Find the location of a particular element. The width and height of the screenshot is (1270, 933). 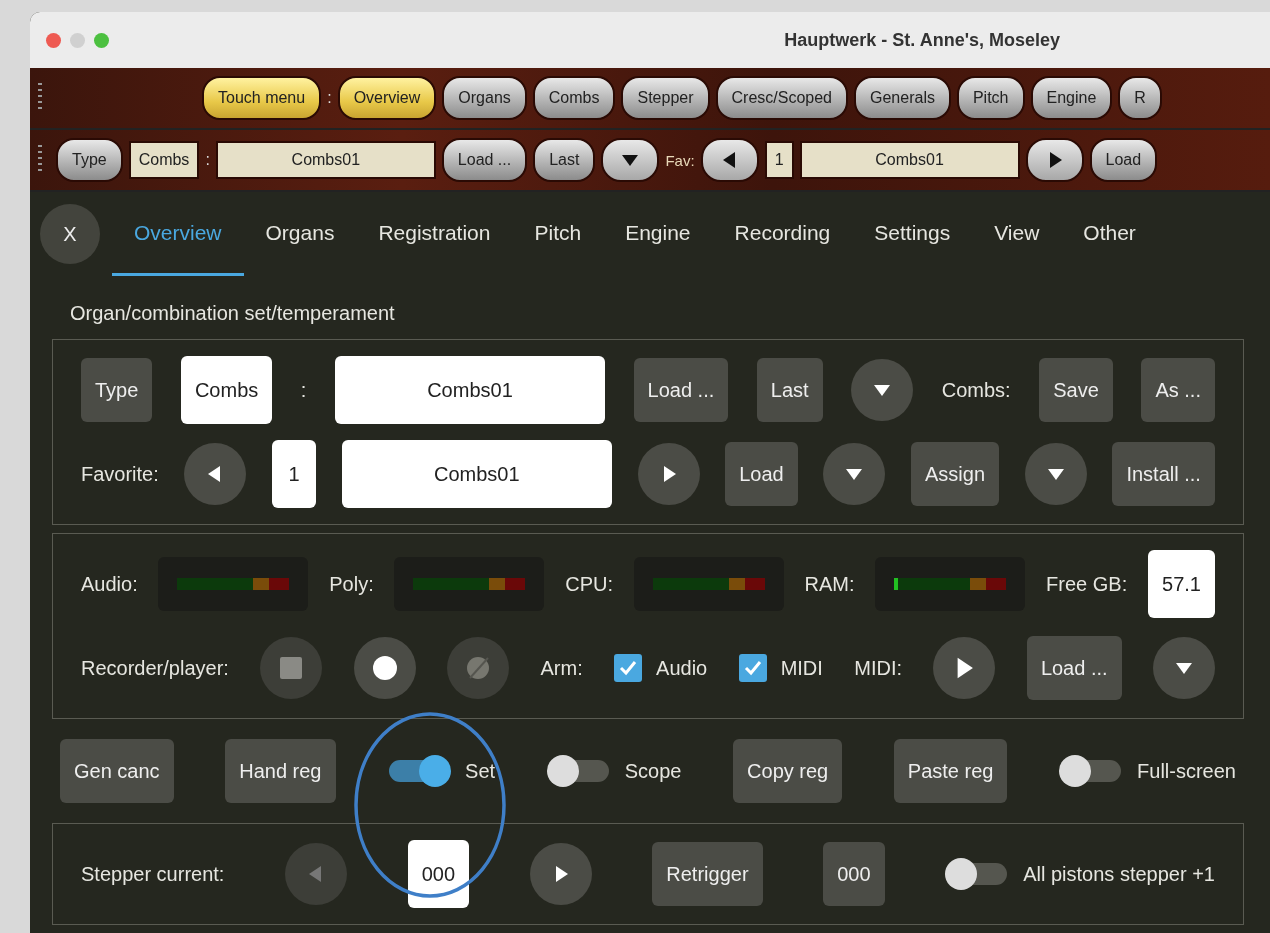

toggle-label: Set is located at coordinates (480, 771).